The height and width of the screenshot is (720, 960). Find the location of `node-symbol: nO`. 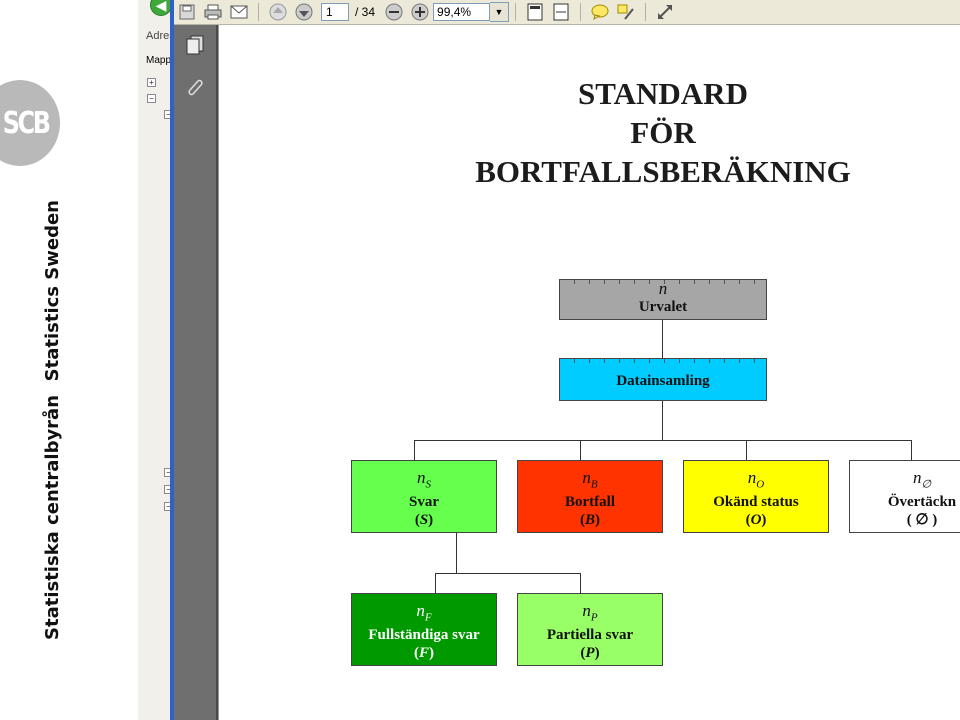

node-symbol: nO is located at coordinates (756, 479).